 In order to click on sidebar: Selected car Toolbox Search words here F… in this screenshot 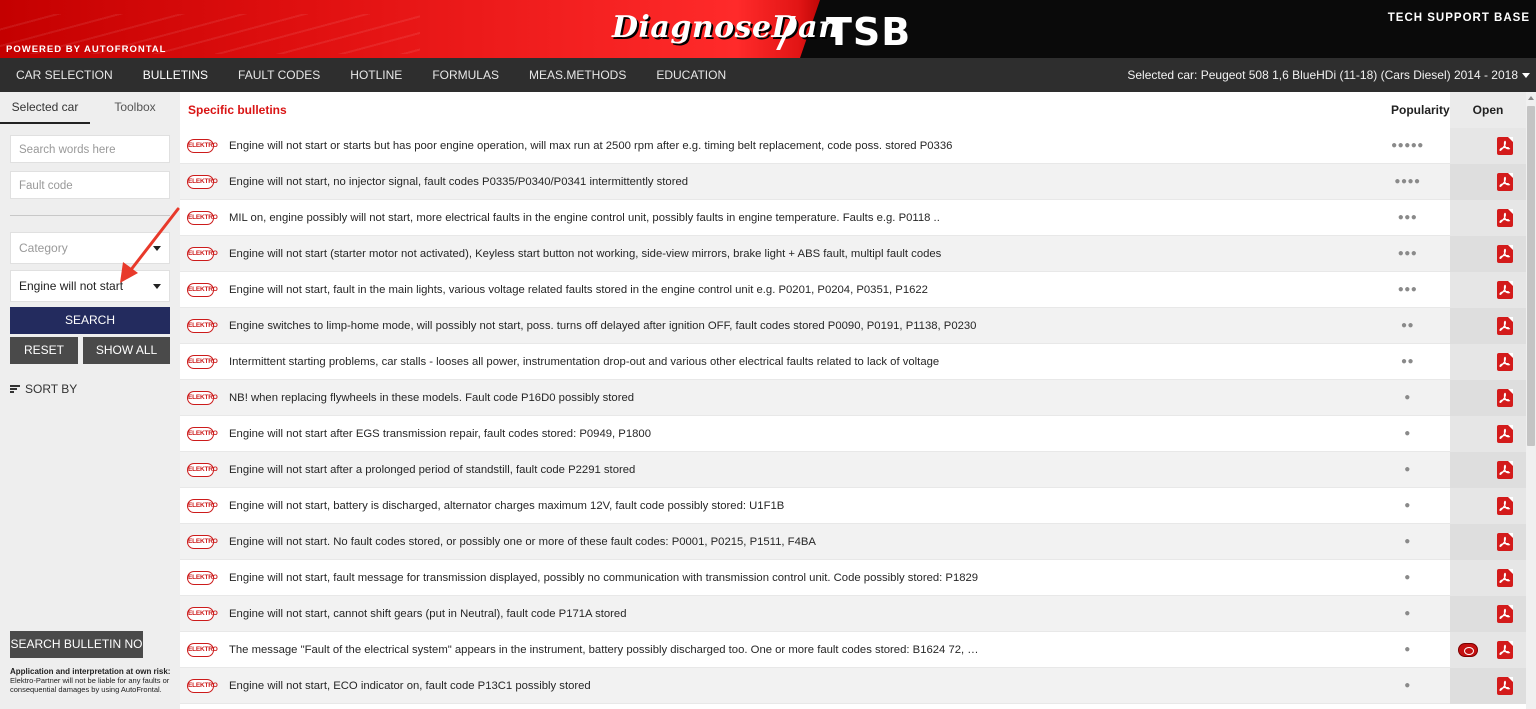, I will do `click(90, 400)`.